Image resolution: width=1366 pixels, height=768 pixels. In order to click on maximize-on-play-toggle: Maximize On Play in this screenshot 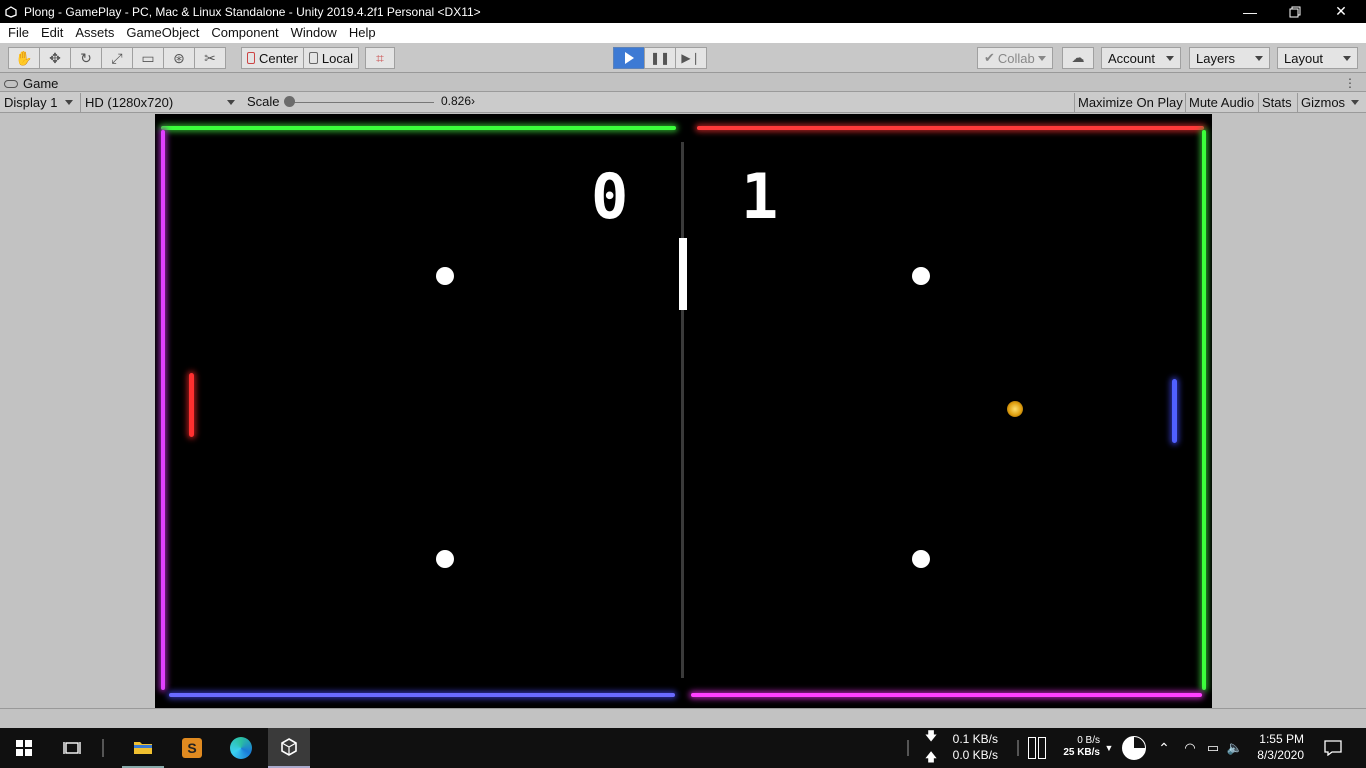, I will do `click(1130, 102)`.